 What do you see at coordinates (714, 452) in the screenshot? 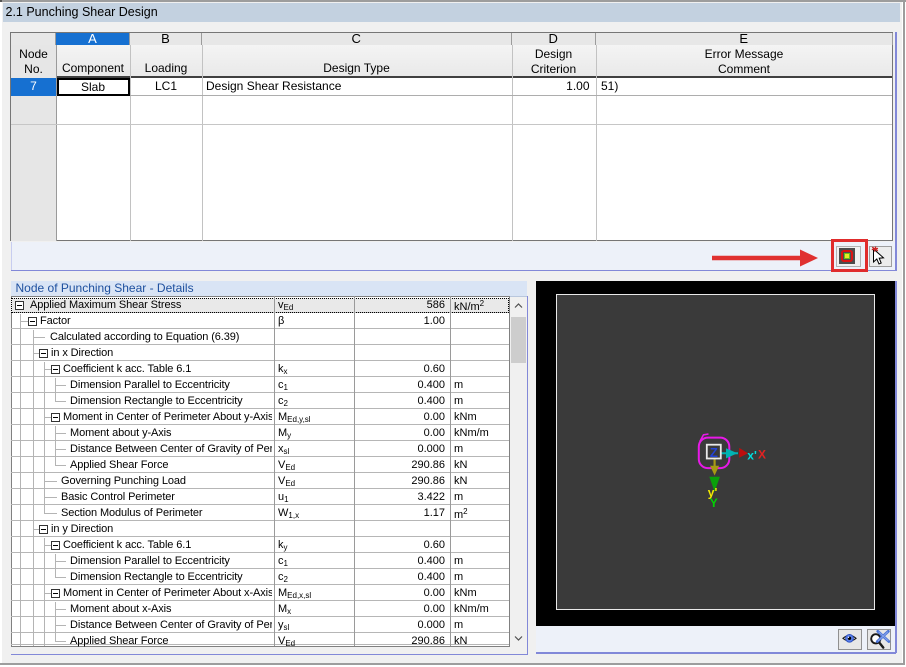
I see `svg-text: Z` at bounding box center [714, 452].